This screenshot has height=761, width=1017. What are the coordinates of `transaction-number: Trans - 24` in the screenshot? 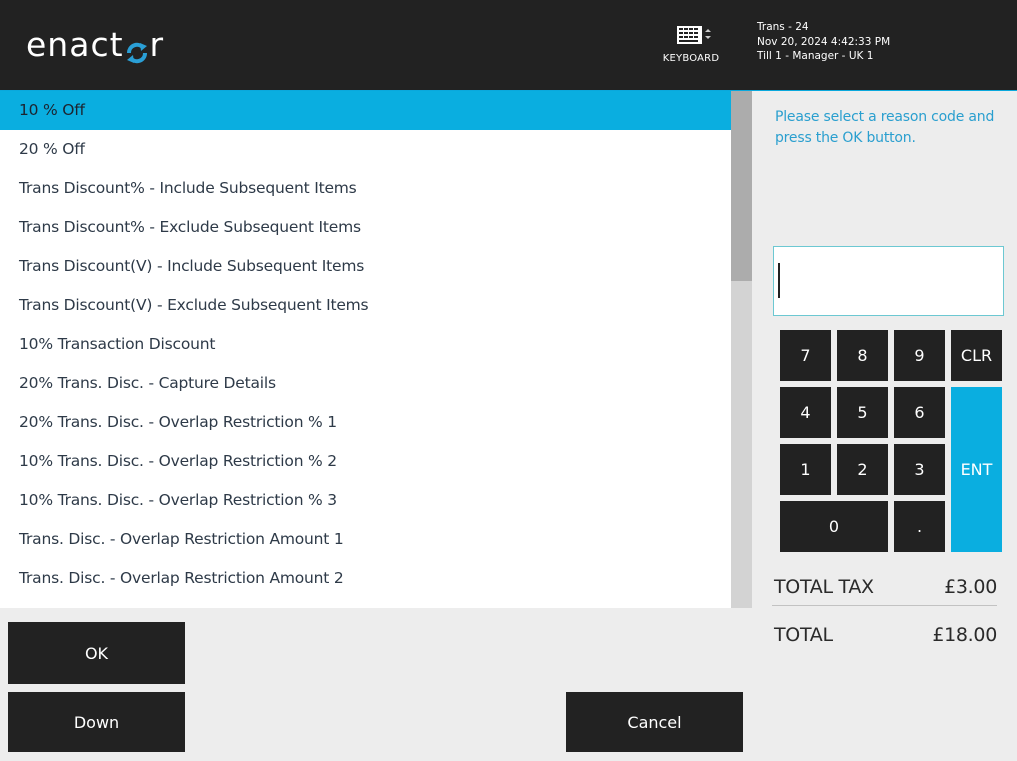 It's located at (783, 27).